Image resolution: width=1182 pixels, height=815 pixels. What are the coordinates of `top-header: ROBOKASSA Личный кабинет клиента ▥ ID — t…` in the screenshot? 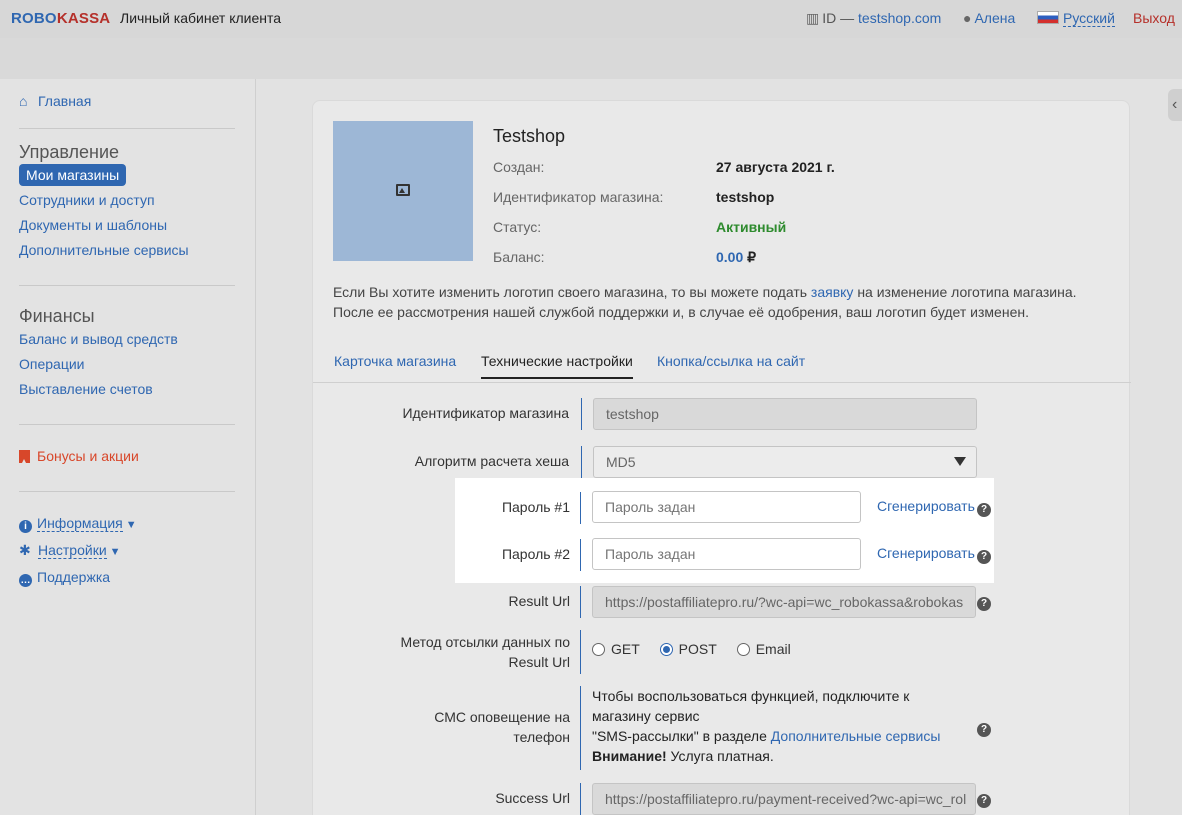 It's located at (591, 19).